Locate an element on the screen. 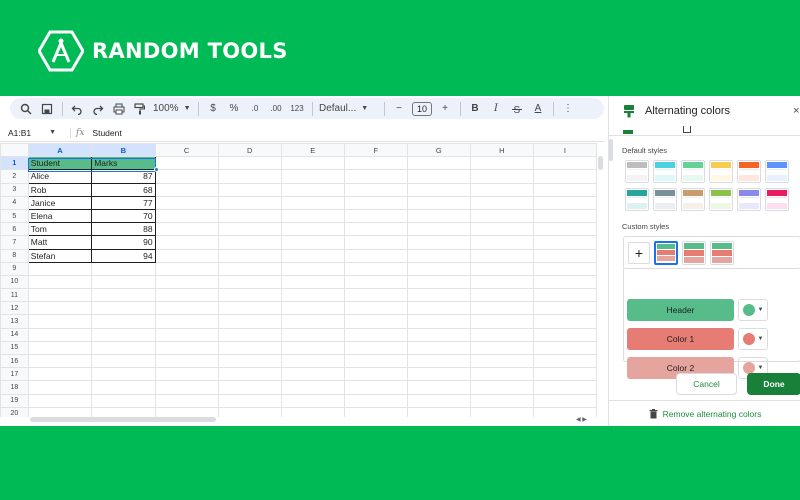 The height and width of the screenshot is (500, 800). add-custom-style-button: + is located at coordinates (639, 252).